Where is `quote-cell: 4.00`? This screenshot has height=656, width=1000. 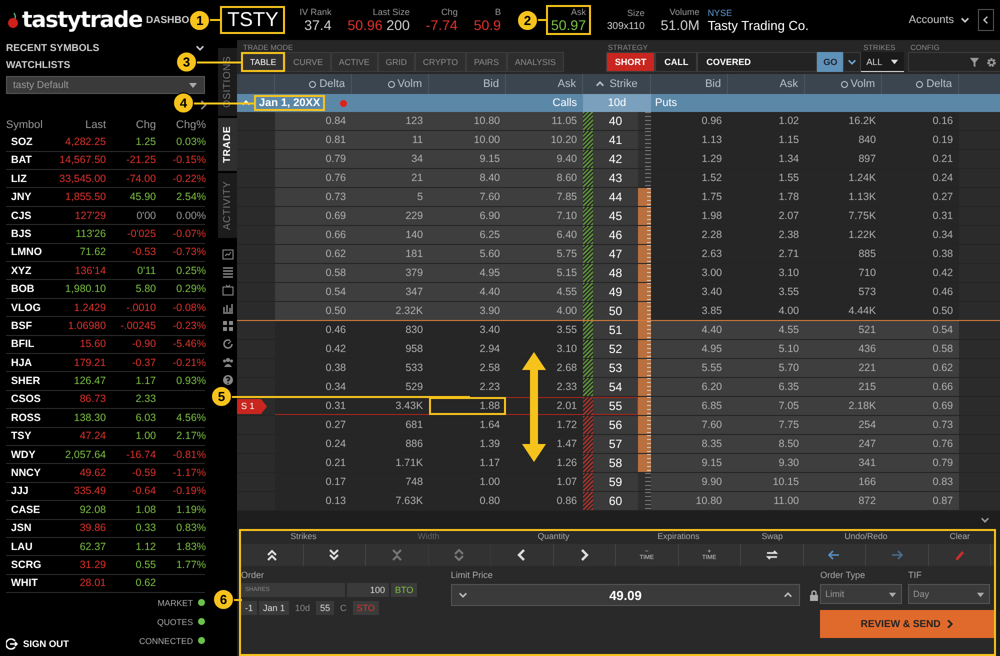
quote-cell: 4.00 is located at coordinates (544, 311).